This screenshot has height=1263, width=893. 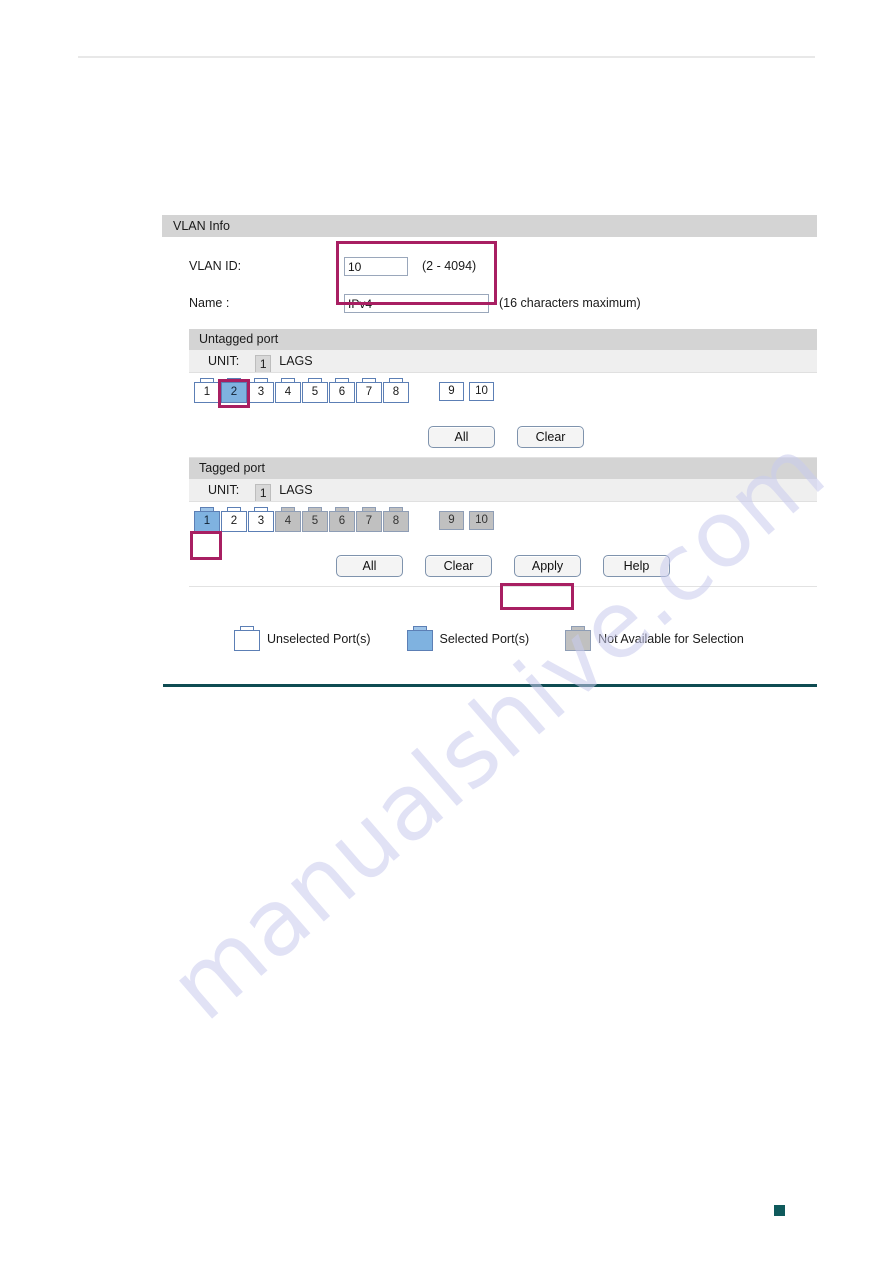 What do you see at coordinates (503, 361) in the screenshot?
I see `untagged-unit-bar: UNIT: 1 LAGS` at bounding box center [503, 361].